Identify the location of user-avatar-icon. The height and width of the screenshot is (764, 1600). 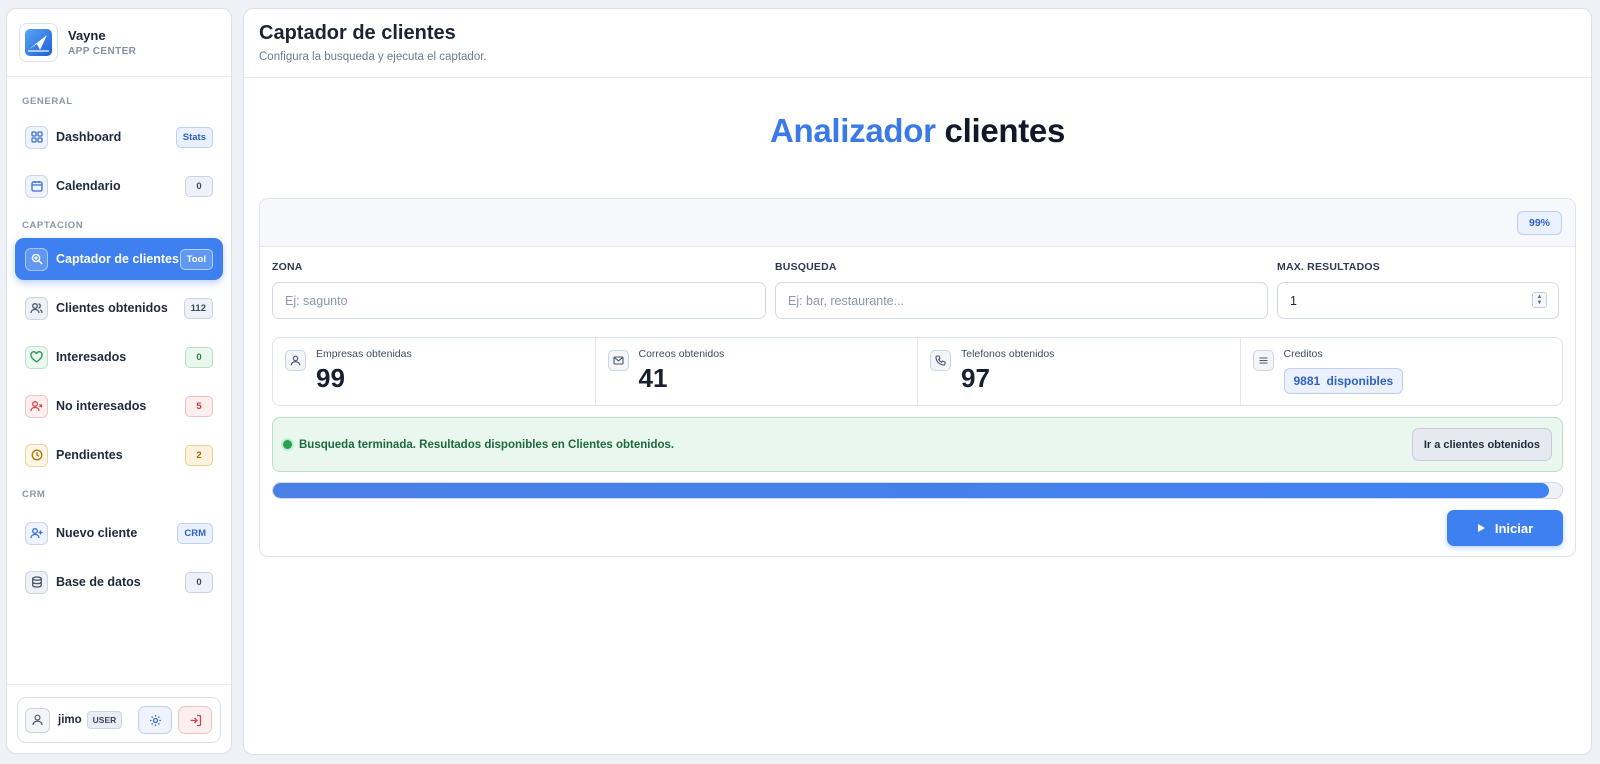
(37, 720).